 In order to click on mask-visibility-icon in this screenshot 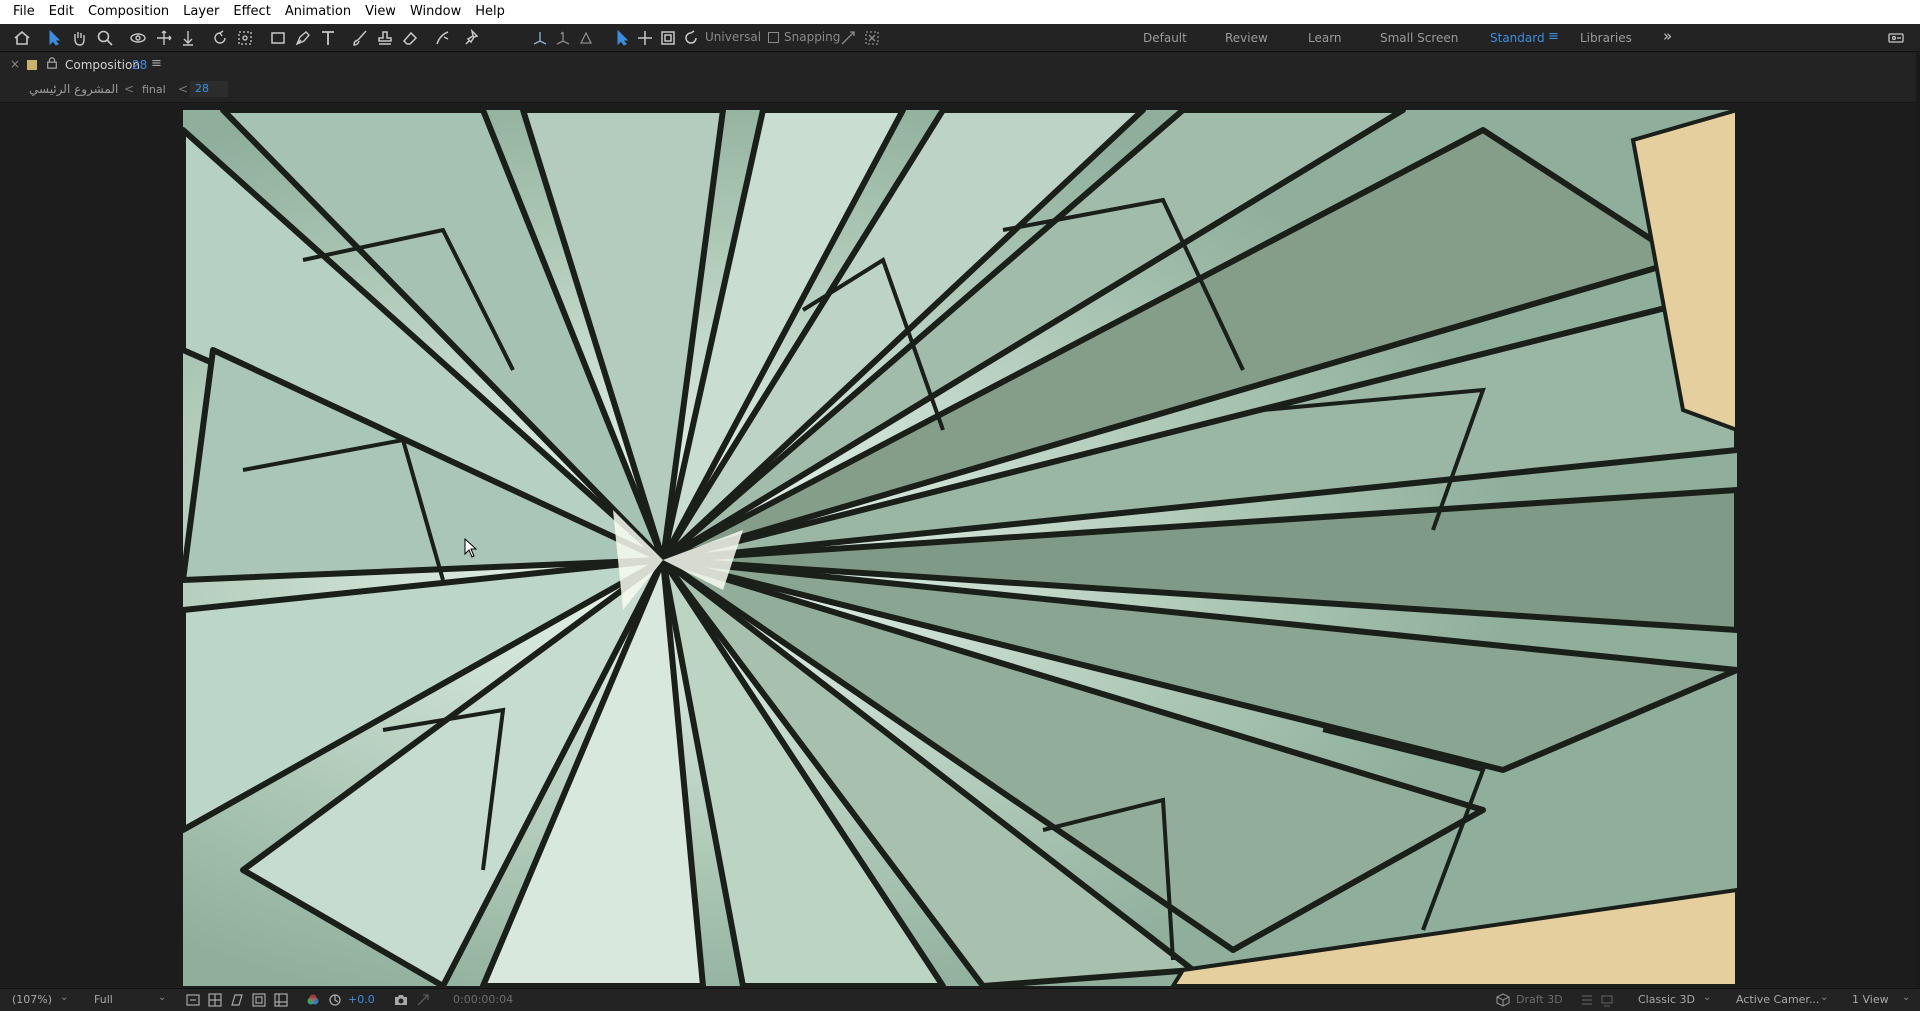, I will do `click(237, 1000)`.